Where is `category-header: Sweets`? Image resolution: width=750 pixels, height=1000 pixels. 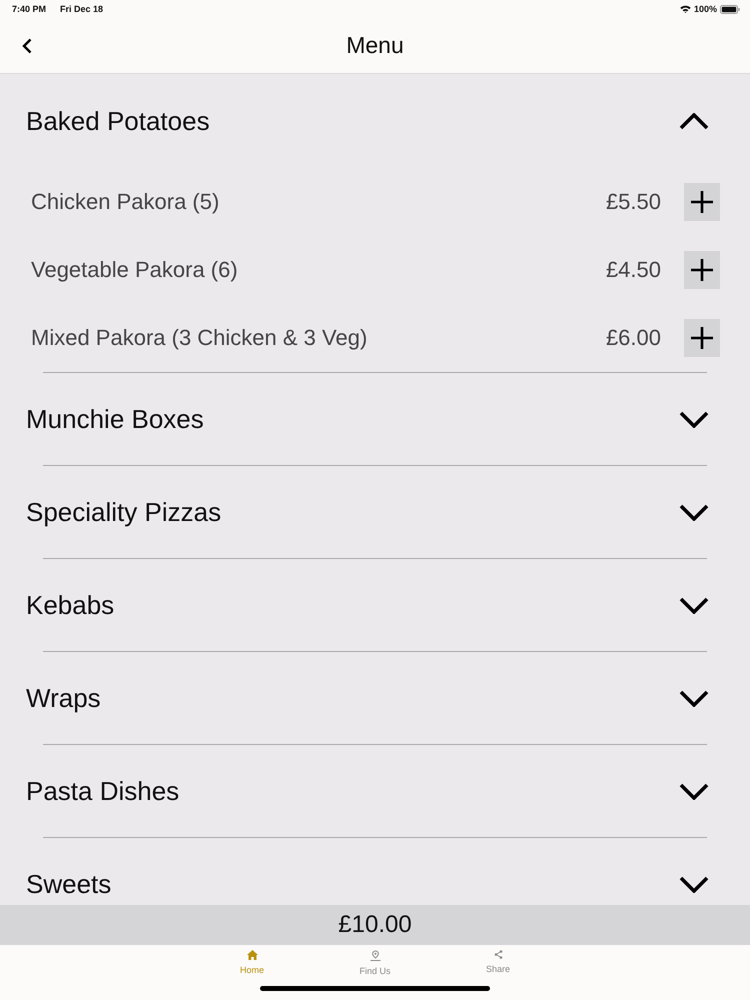
category-header: Sweets is located at coordinates (375, 871).